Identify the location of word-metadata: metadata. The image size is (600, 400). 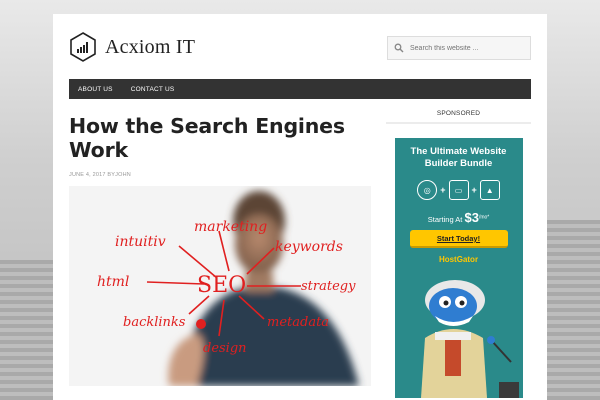
(298, 322).